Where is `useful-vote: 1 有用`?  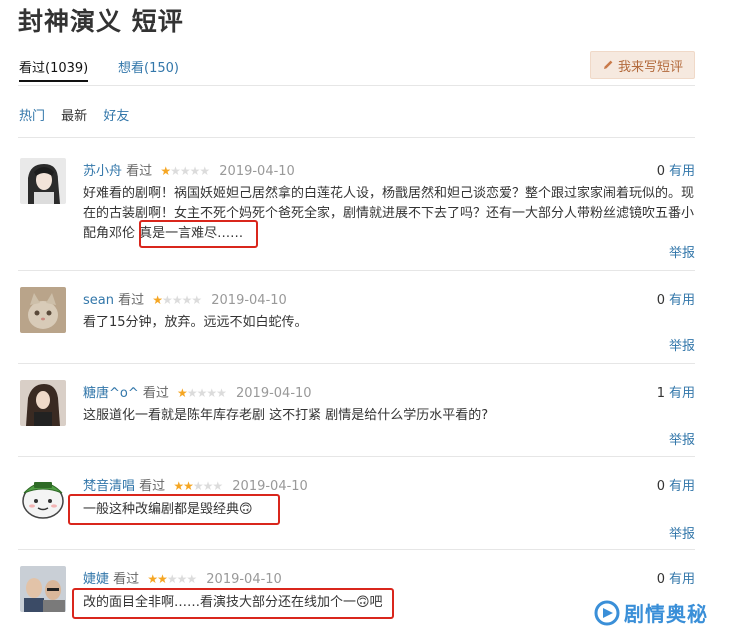
useful-vote: 1 有用 is located at coordinates (676, 391).